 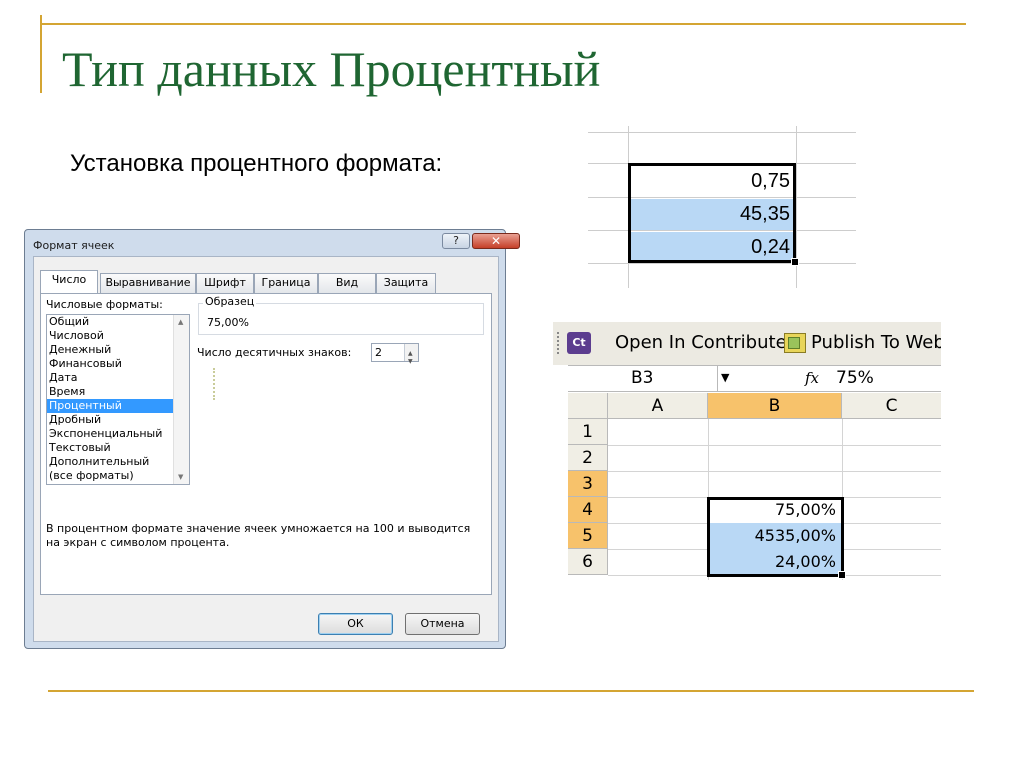 I want to click on slide-subtitle: Установка процентного формата:, so click(x=256, y=163).